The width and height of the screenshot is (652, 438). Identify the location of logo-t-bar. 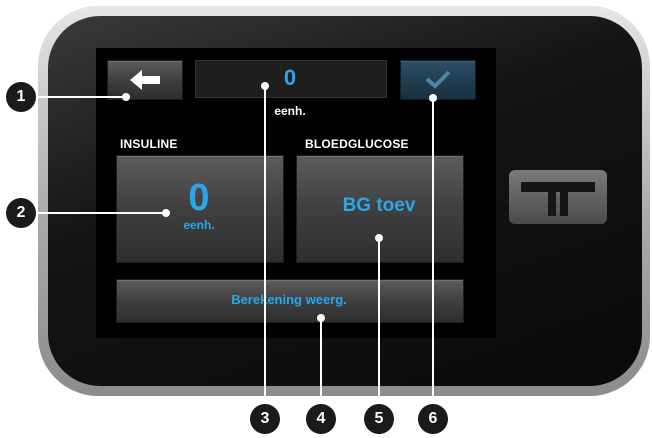
(558, 187).